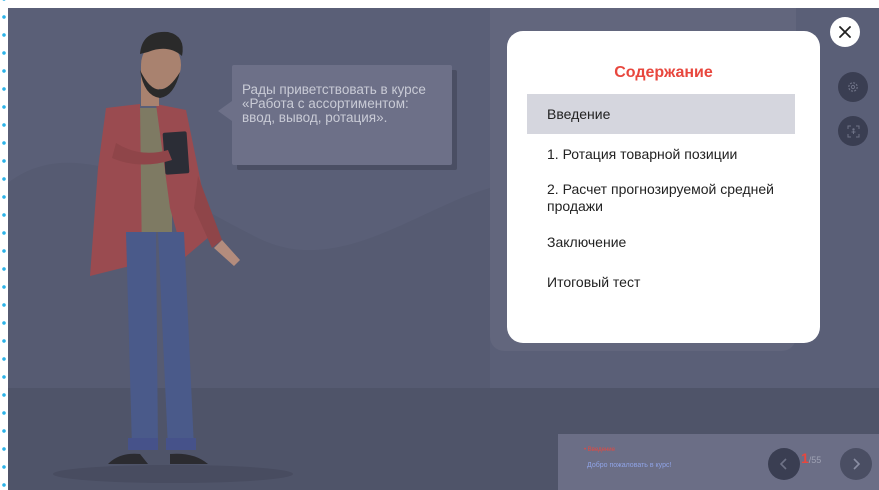  I want to click on accessibility-button, so click(853, 131).